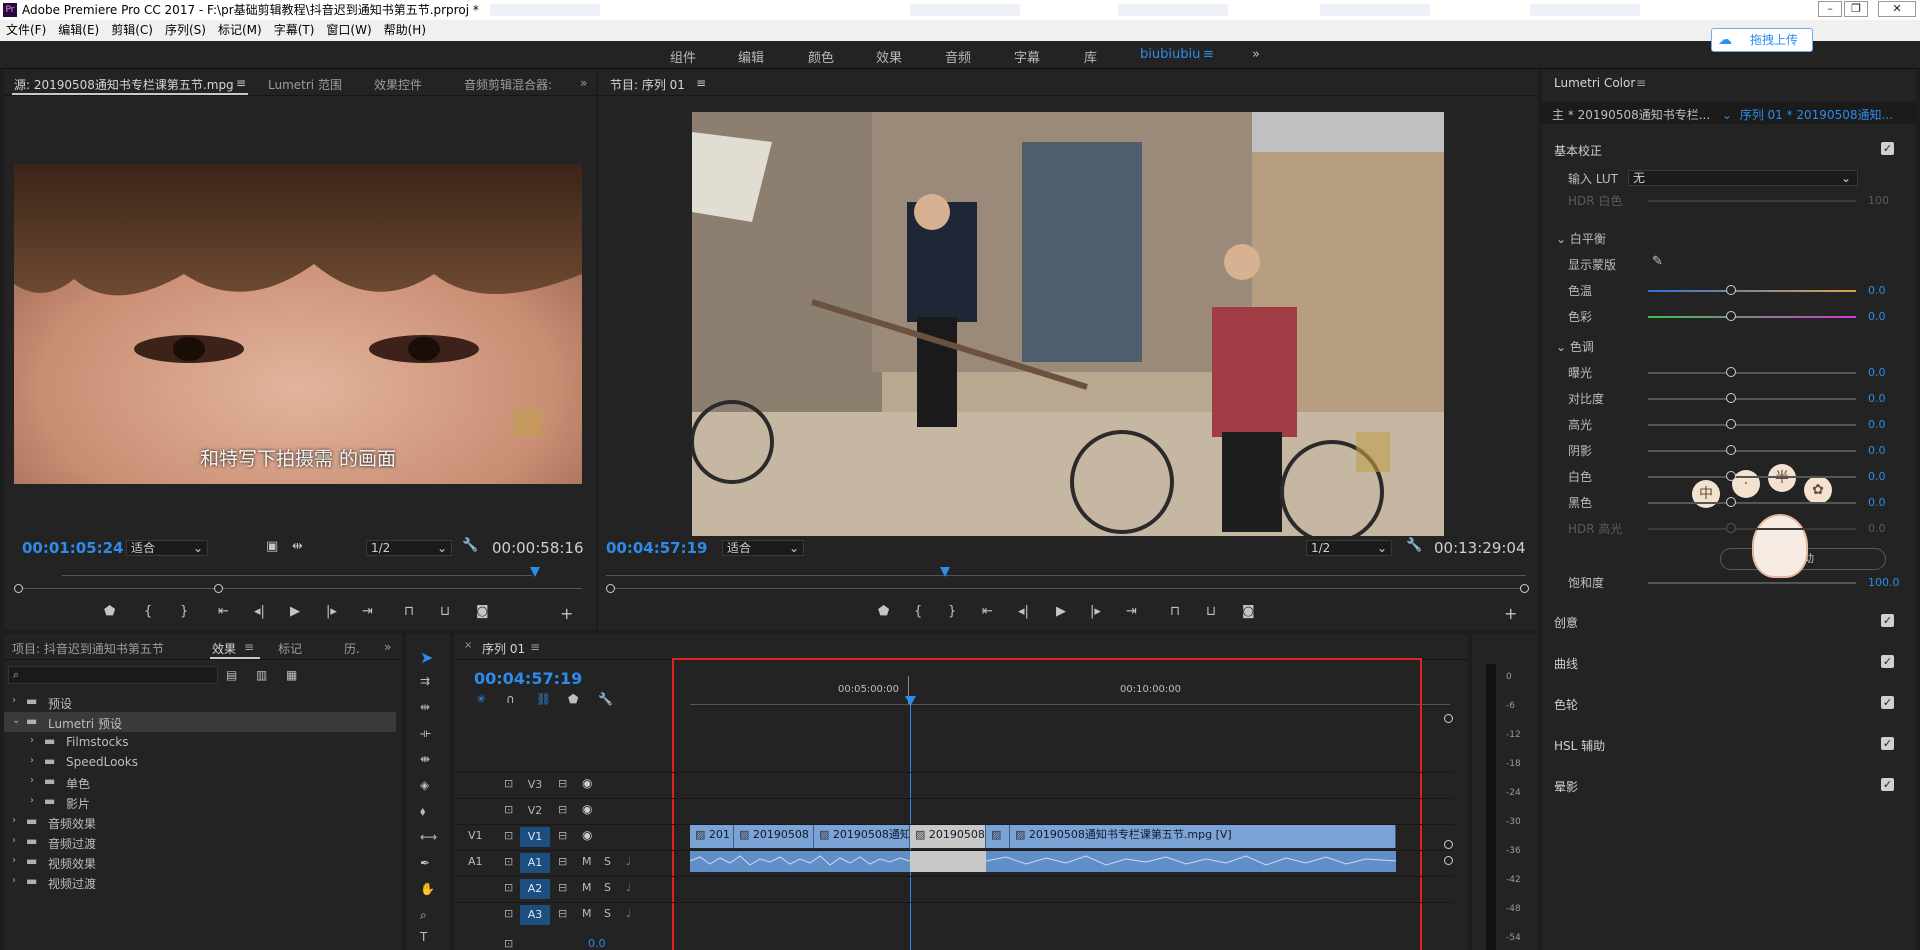 The height and width of the screenshot is (950, 1920). I want to click on workspace-titles: 字幕, so click(1027, 56).